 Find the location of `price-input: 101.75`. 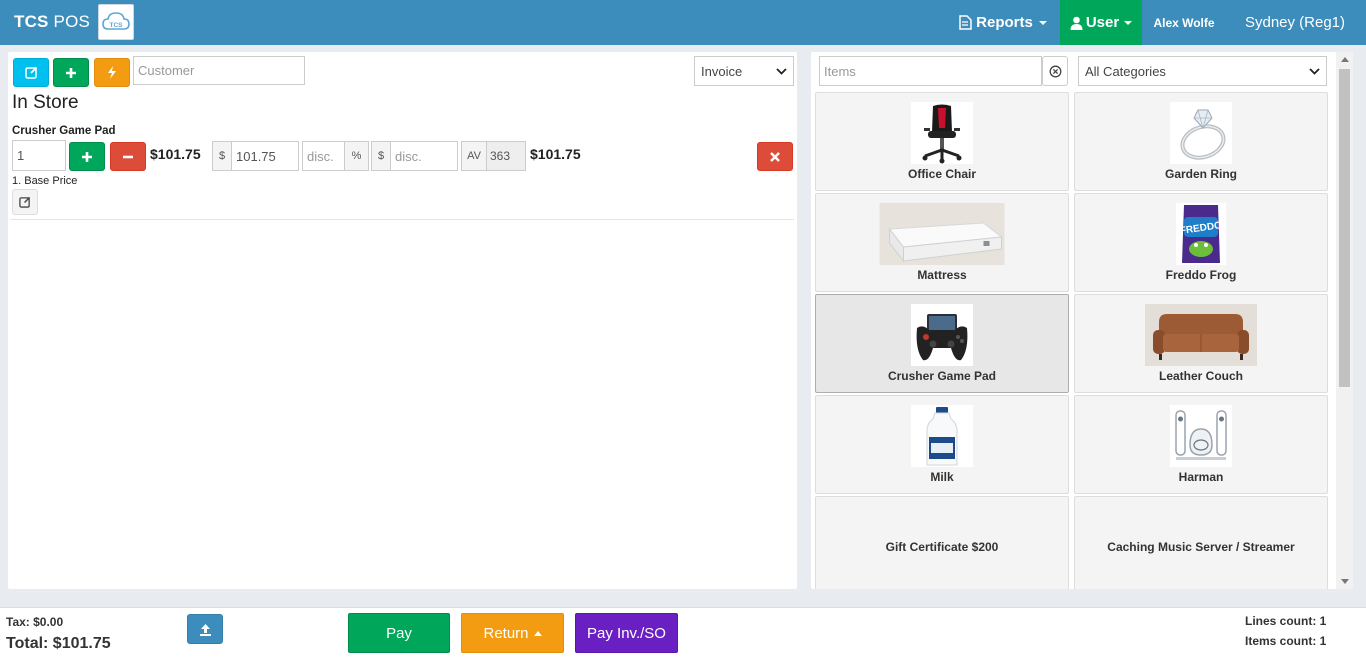

price-input: 101.75 is located at coordinates (265, 156).